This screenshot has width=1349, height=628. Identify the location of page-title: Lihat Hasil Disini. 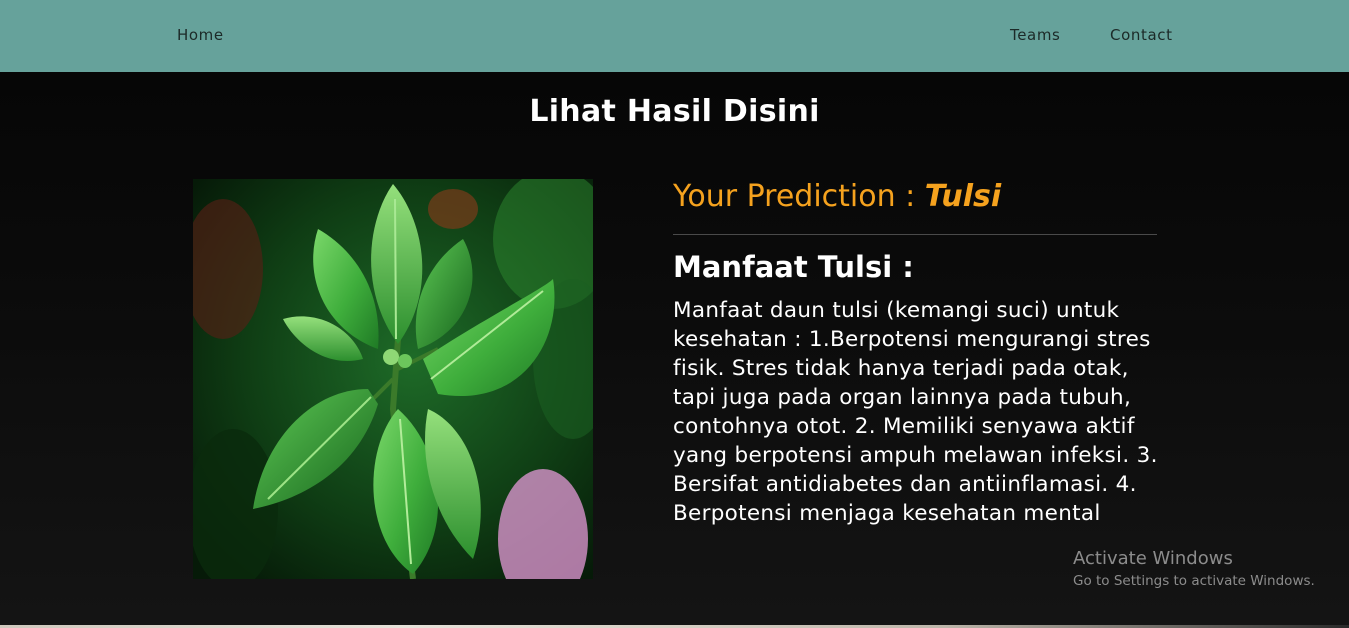
(674, 111).